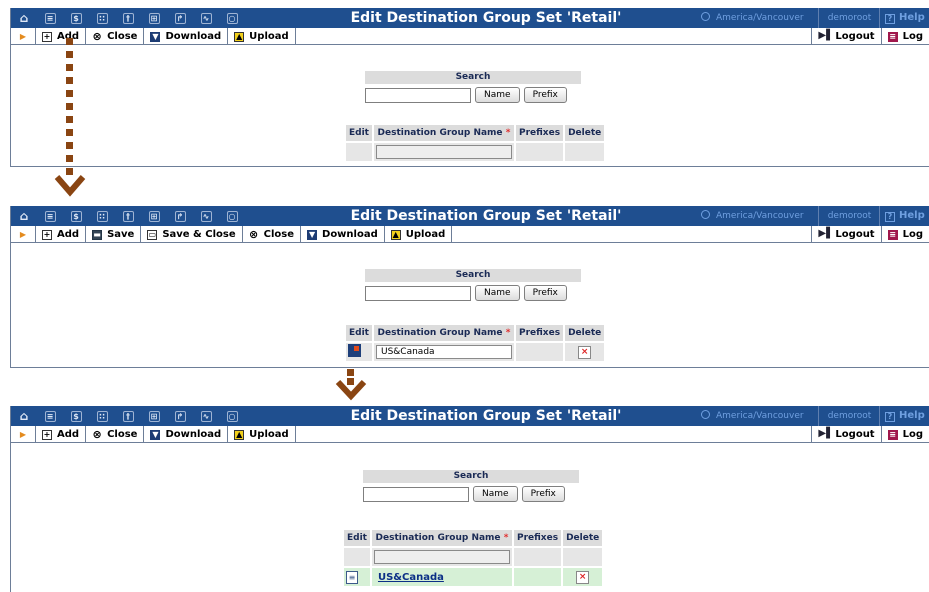 The height and width of the screenshot is (592, 929). What do you see at coordinates (892, 234) in the screenshot?
I see `log-icon: ≡` at bounding box center [892, 234].